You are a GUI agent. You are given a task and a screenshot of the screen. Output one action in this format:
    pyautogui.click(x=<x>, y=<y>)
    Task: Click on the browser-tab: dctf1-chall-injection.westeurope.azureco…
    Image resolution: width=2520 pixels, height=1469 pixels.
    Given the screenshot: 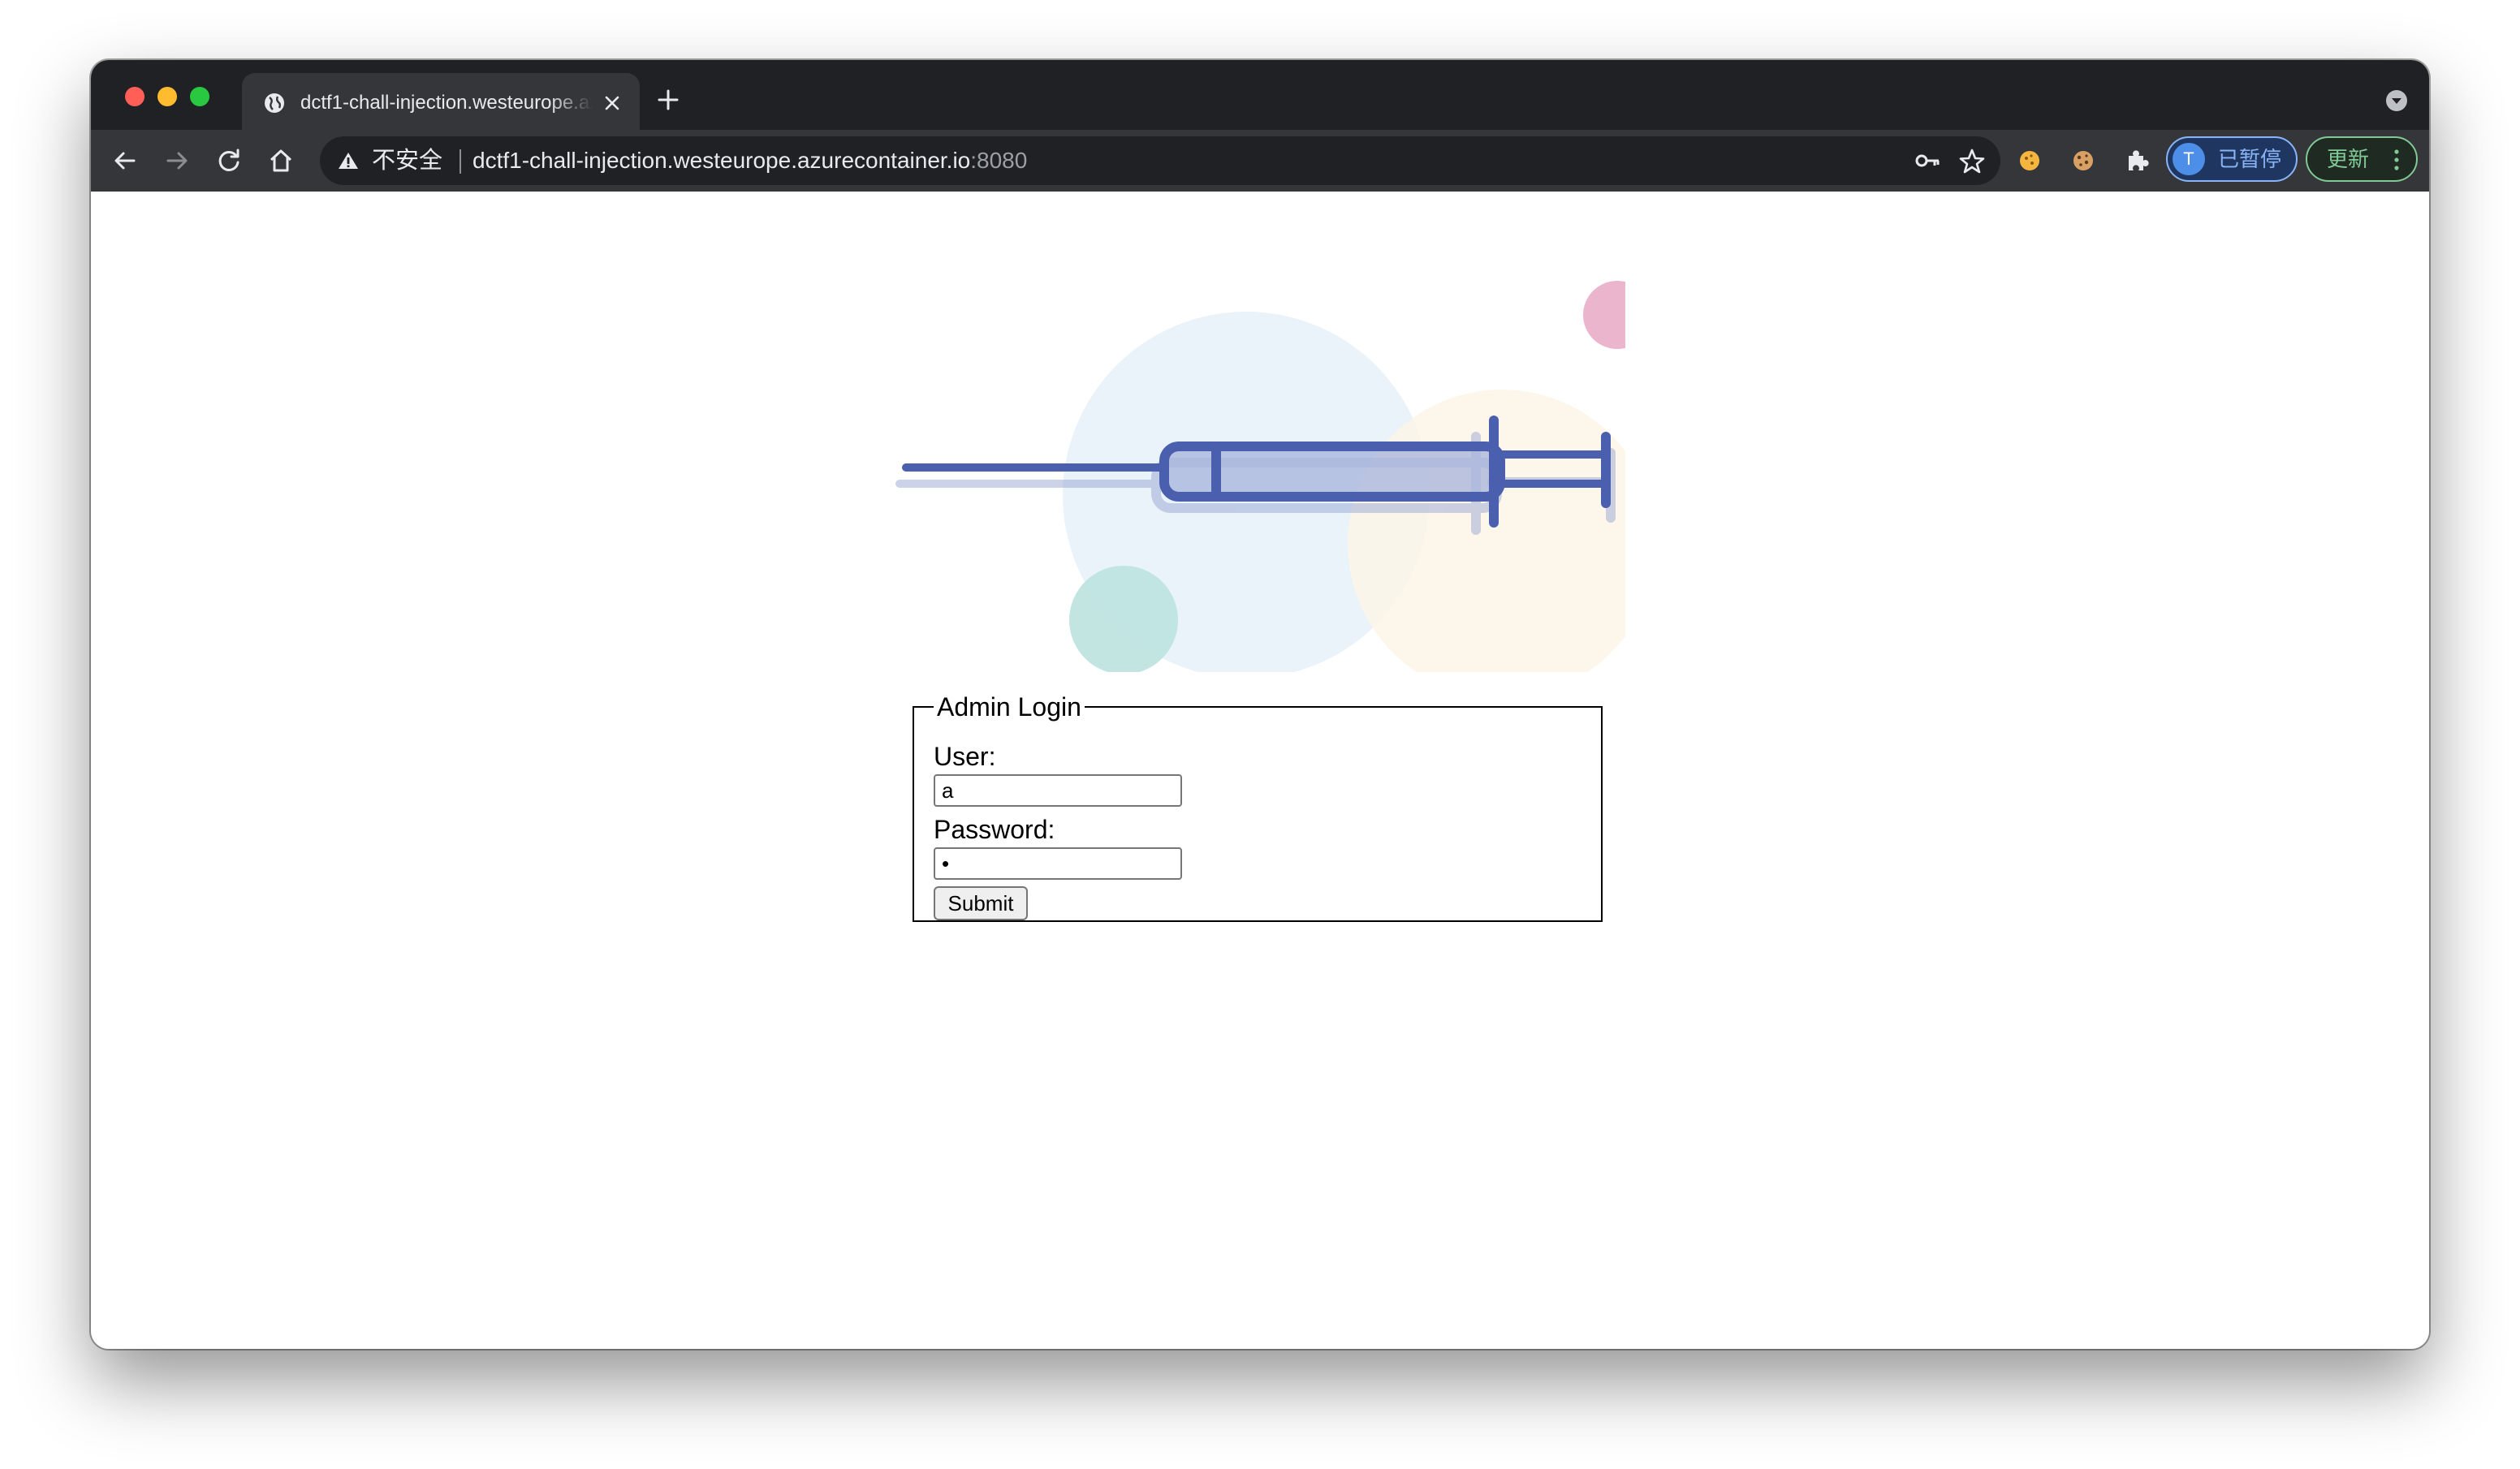 What is the action you would take?
    pyautogui.click(x=441, y=101)
    